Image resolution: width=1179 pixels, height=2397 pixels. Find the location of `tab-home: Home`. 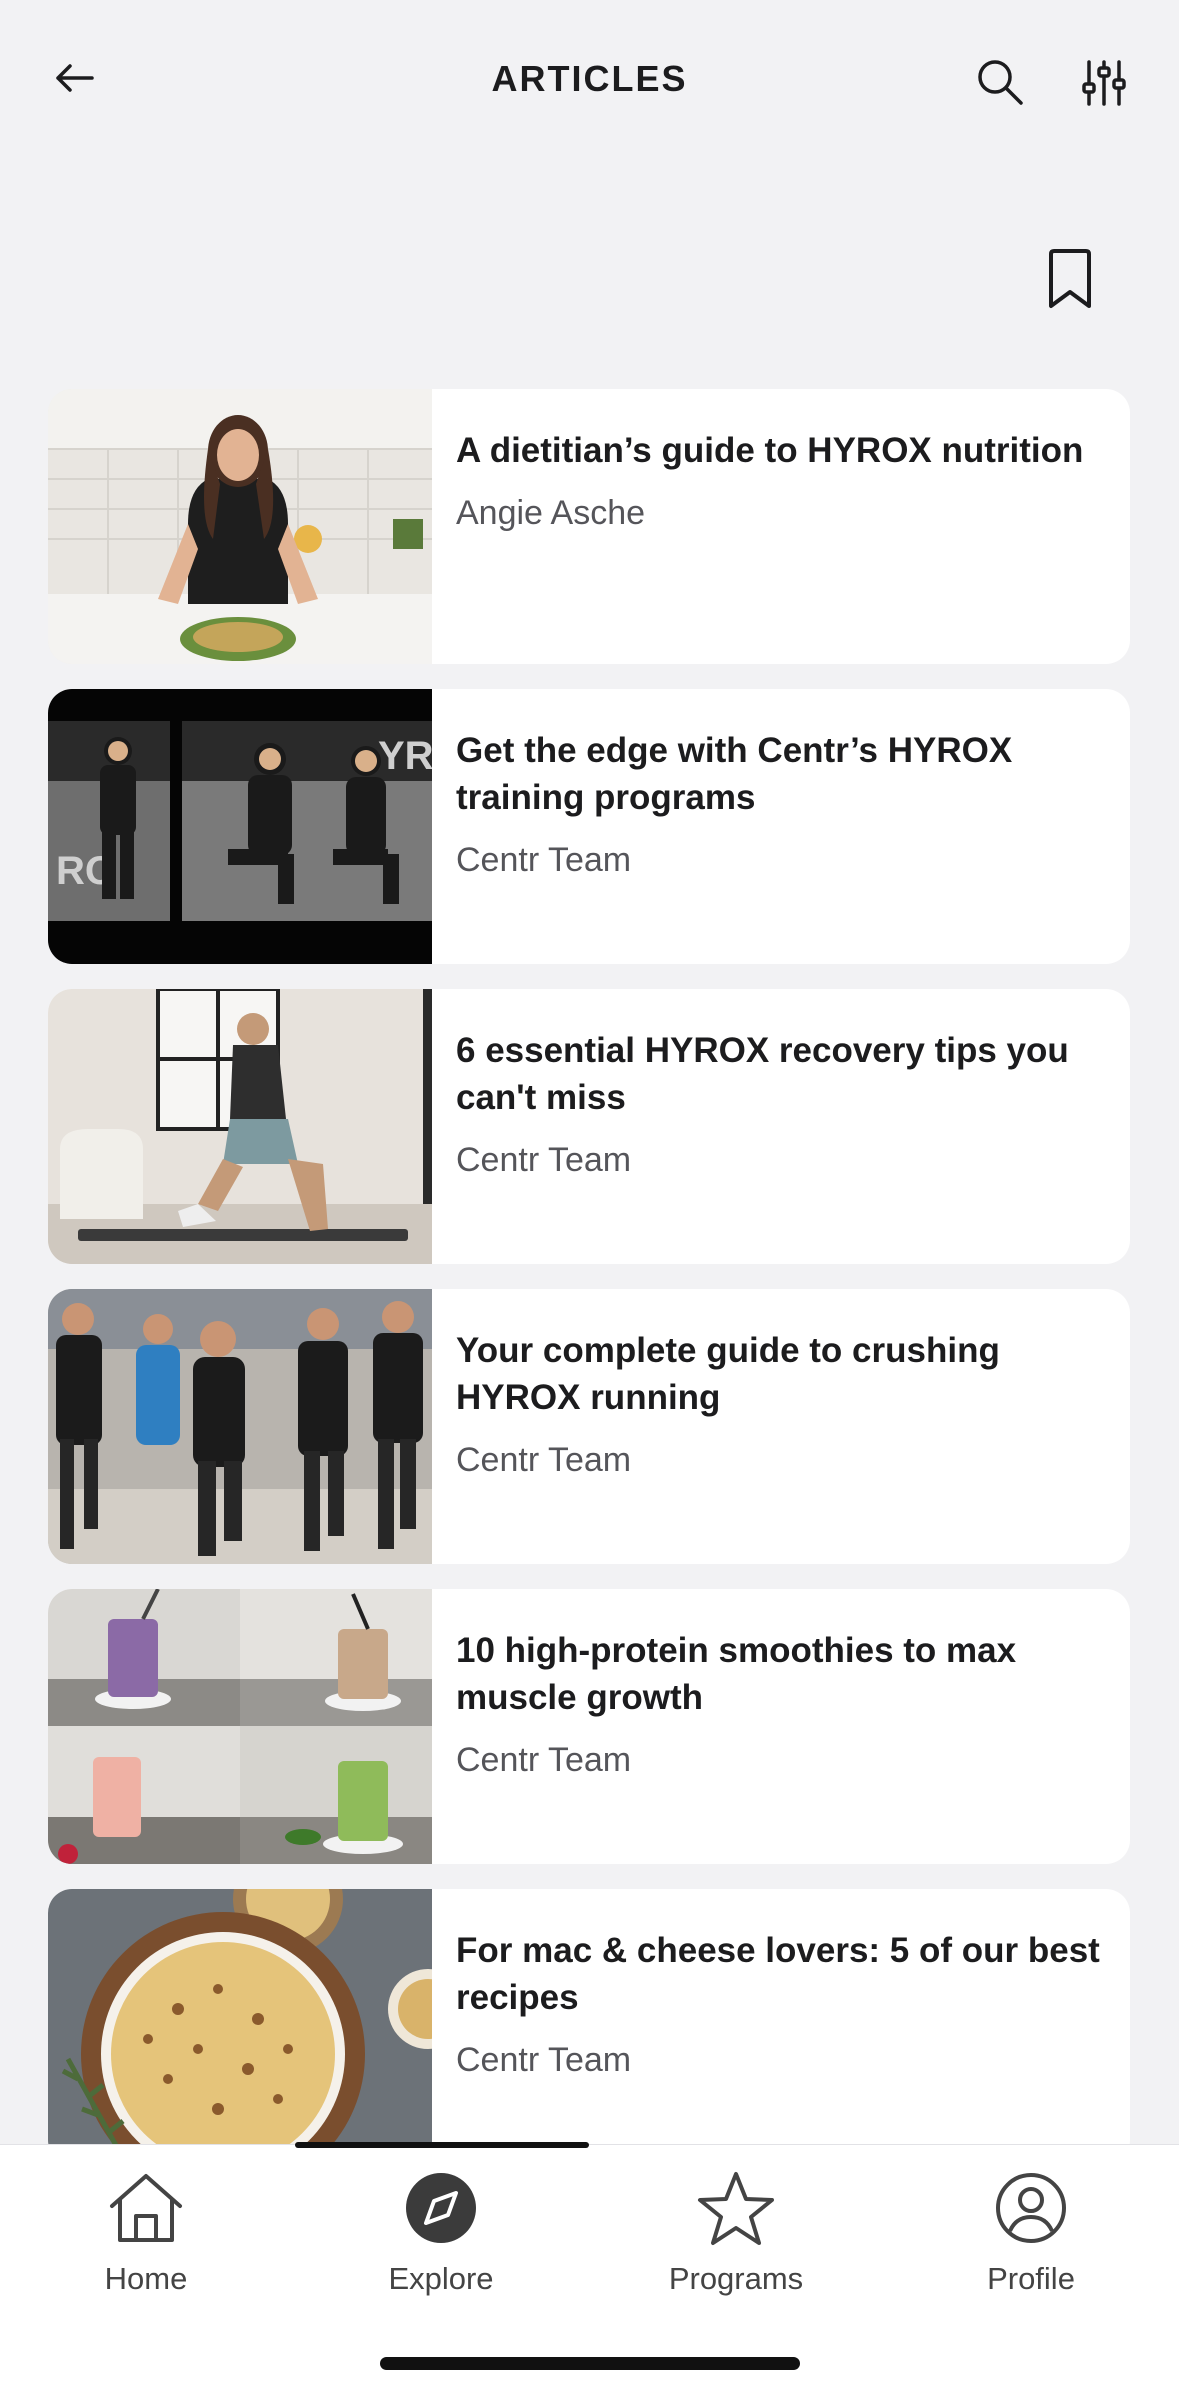

tab-home: Home is located at coordinates (146, 2235).